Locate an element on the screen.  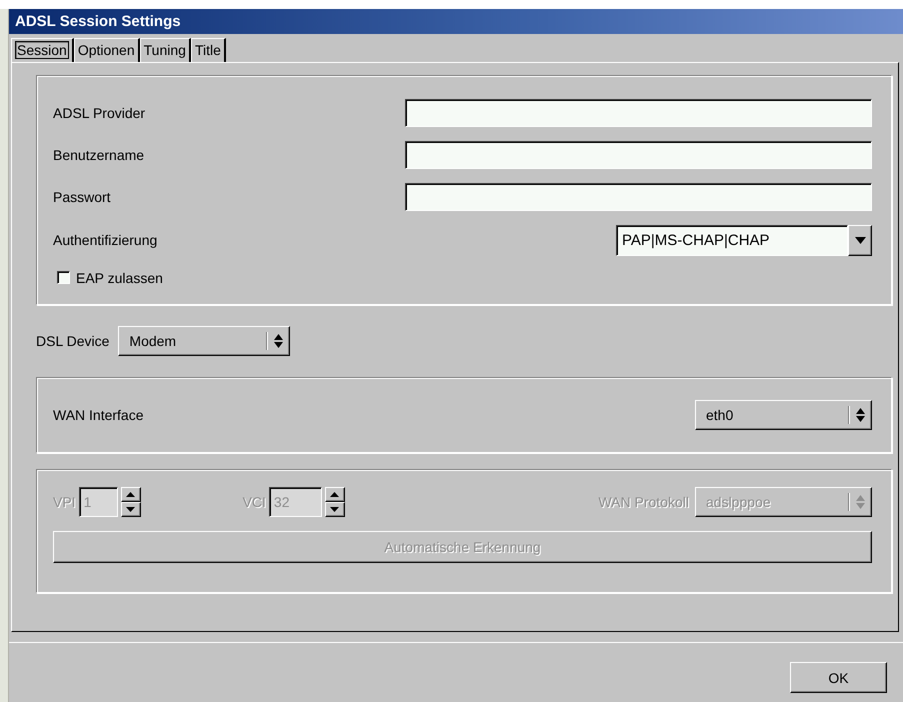
spin-label: VPI is located at coordinates (64, 502).